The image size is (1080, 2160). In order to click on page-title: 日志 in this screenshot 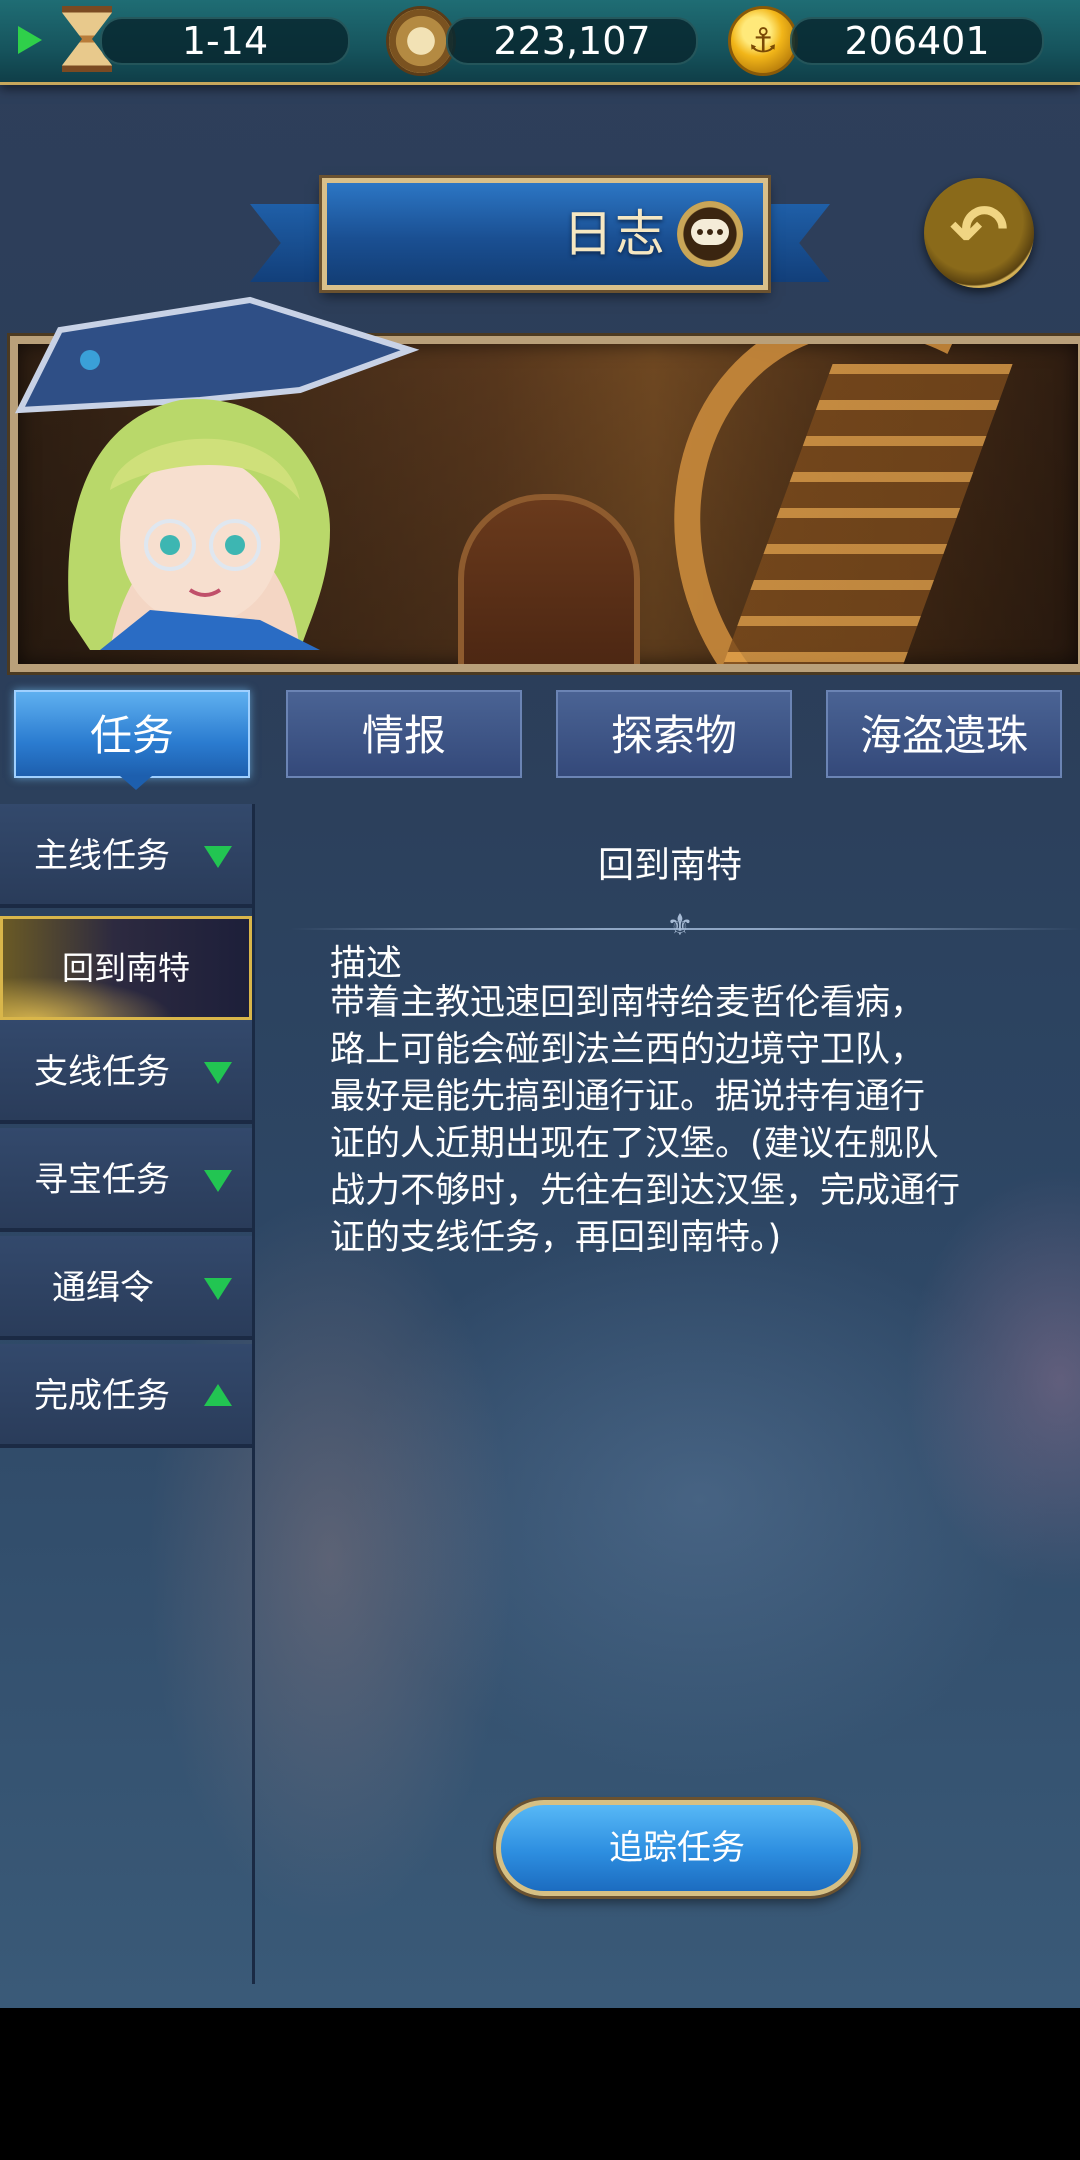, I will do `click(615, 234)`.